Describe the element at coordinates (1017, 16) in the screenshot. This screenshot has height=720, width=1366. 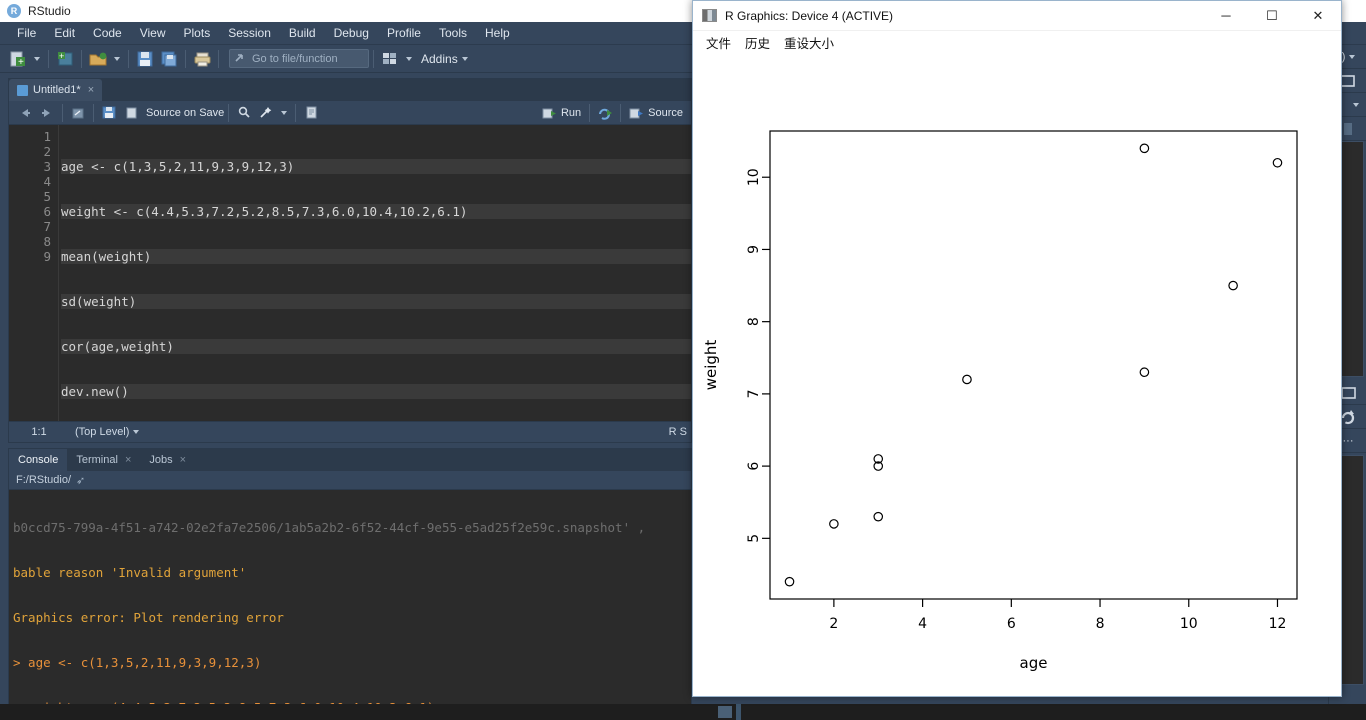
I see `r-graphics-titlebar: R Graphics: Device 4 (ACTIVE) ─ ☐ ✕` at that location.